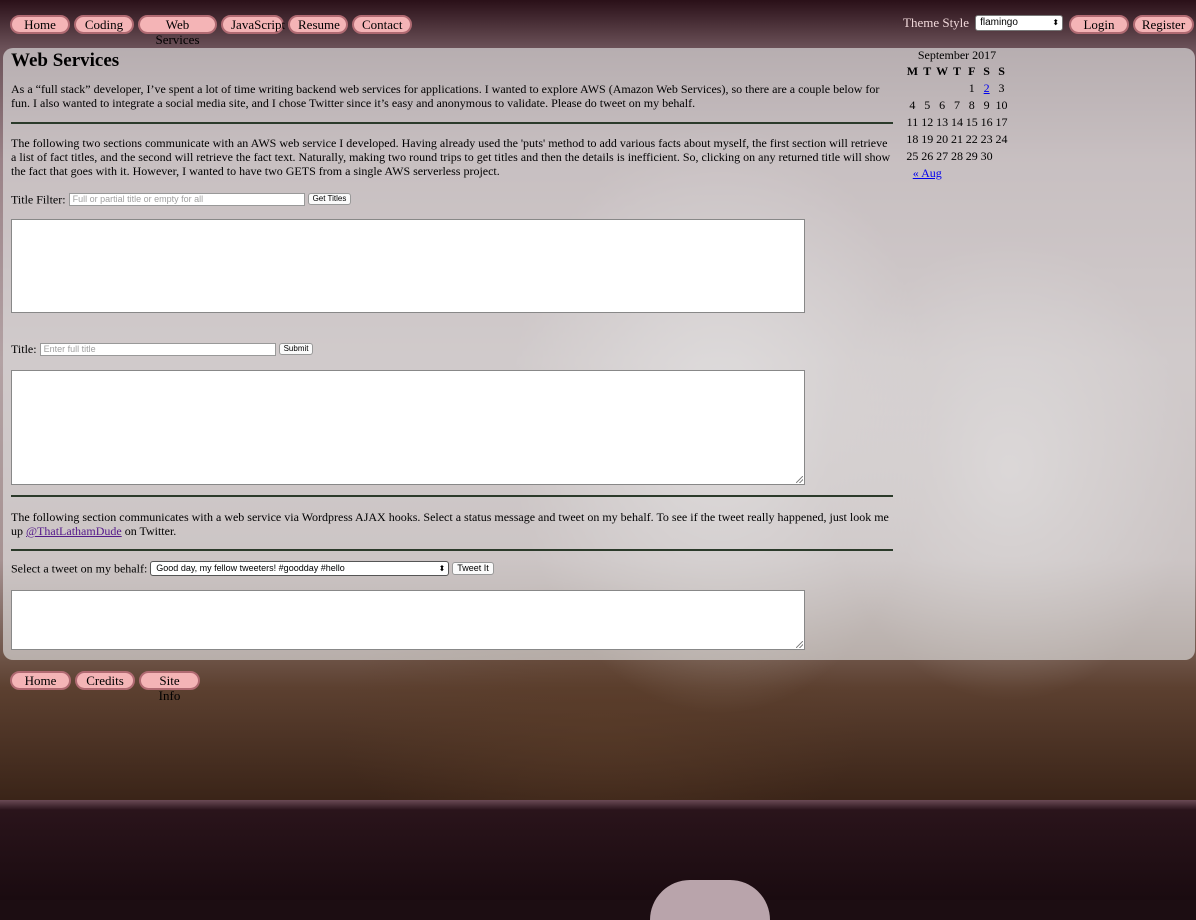 This screenshot has width=1196, height=920. Describe the element at coordinates (1019, 23) in the screenshot. I see `theme-select: flamingo ⬍` at that location.